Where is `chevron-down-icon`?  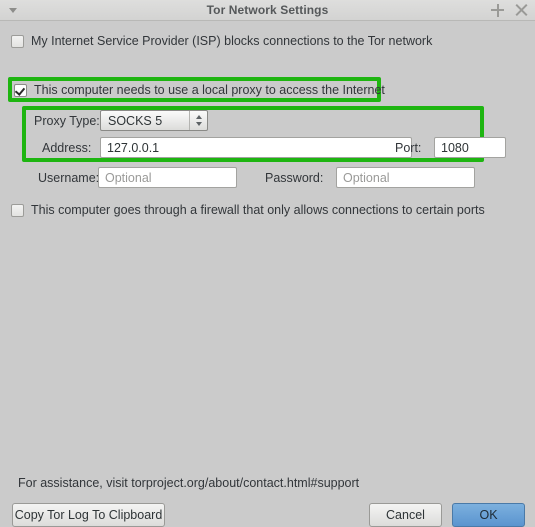 chevron-down-icon is located at coordinates (198, 124).